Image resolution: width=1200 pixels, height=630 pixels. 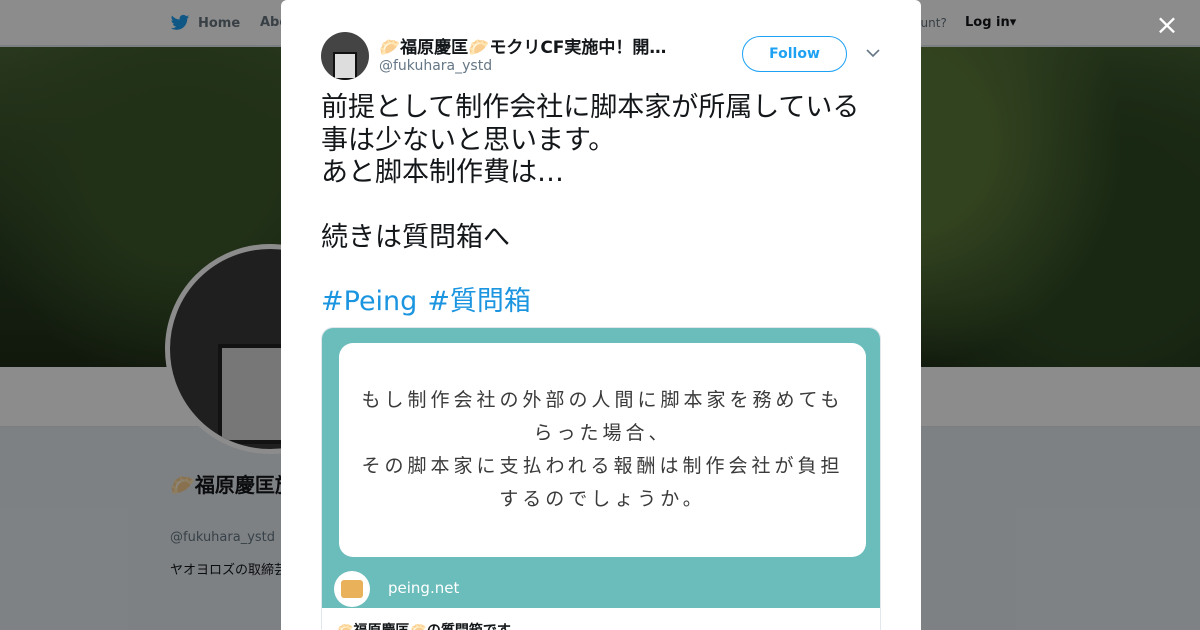 I want to click on tweet-line: 前提として制作会社に脚本家が所属している, so click(x=590, y=107).